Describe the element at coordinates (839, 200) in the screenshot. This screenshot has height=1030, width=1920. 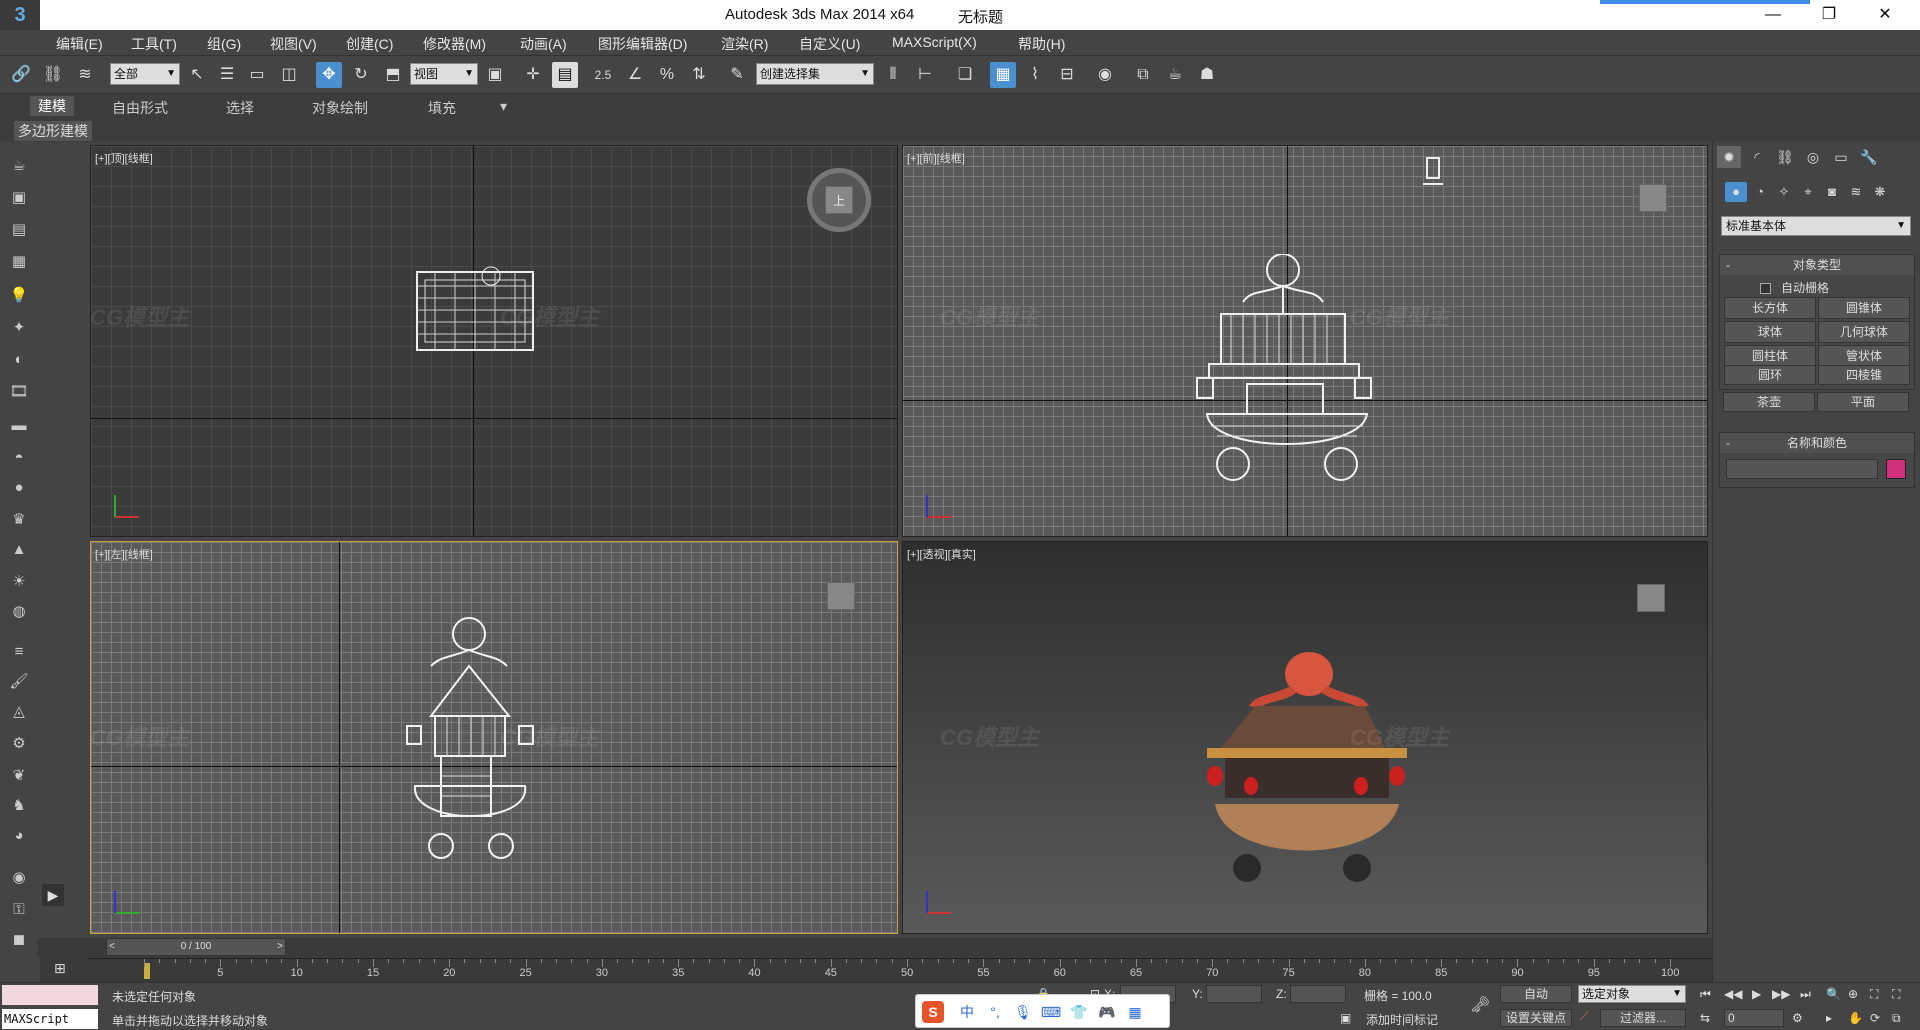
I see `viewcube: 上` at that location.